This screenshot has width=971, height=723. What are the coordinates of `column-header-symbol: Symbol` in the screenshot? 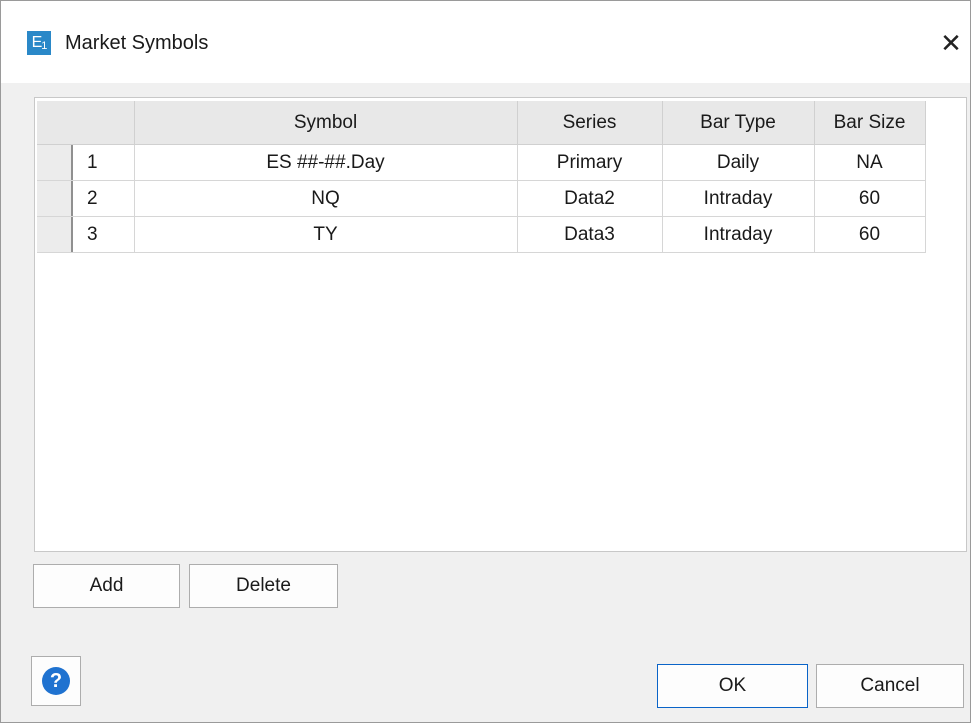 It's located at (326, 123).